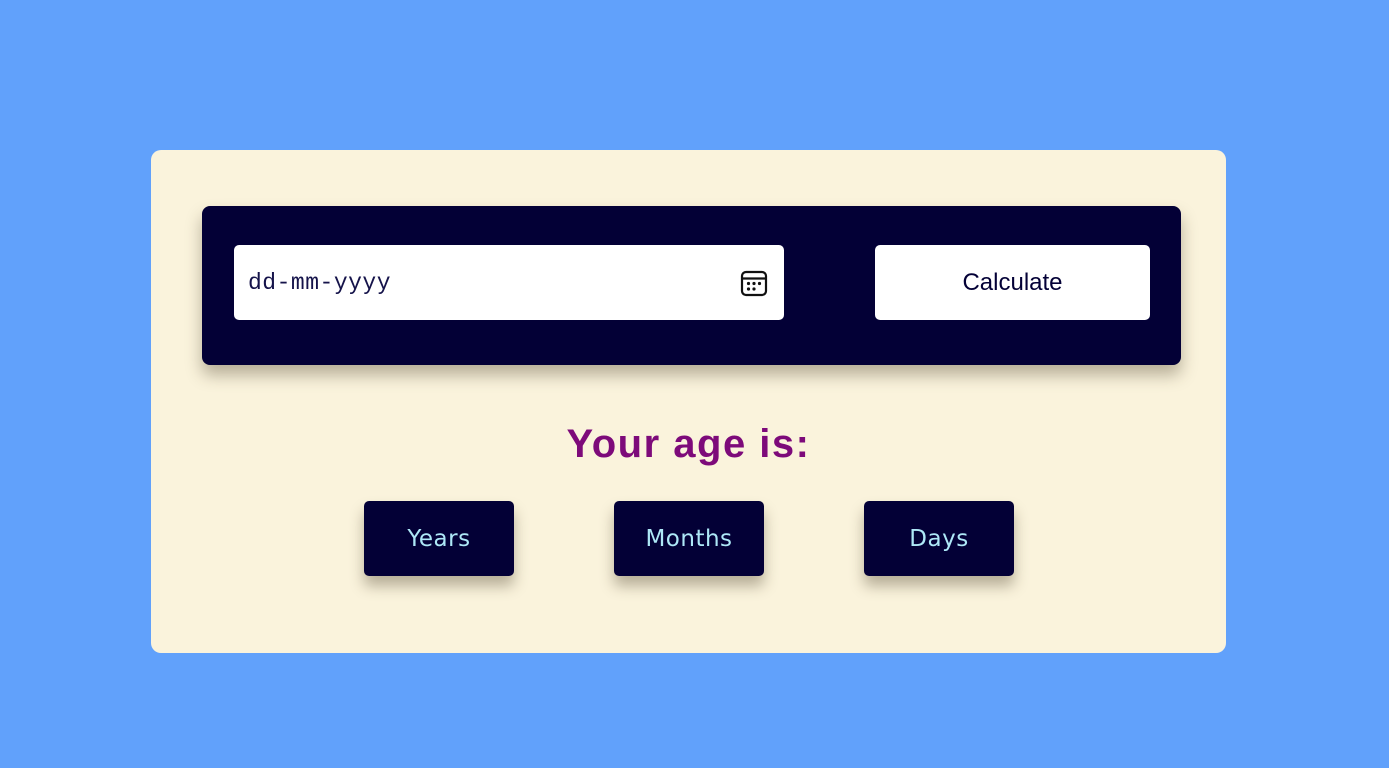 This screenshot has width=1389, height=768. I want to click on months-label: Months, so click(689, 538).